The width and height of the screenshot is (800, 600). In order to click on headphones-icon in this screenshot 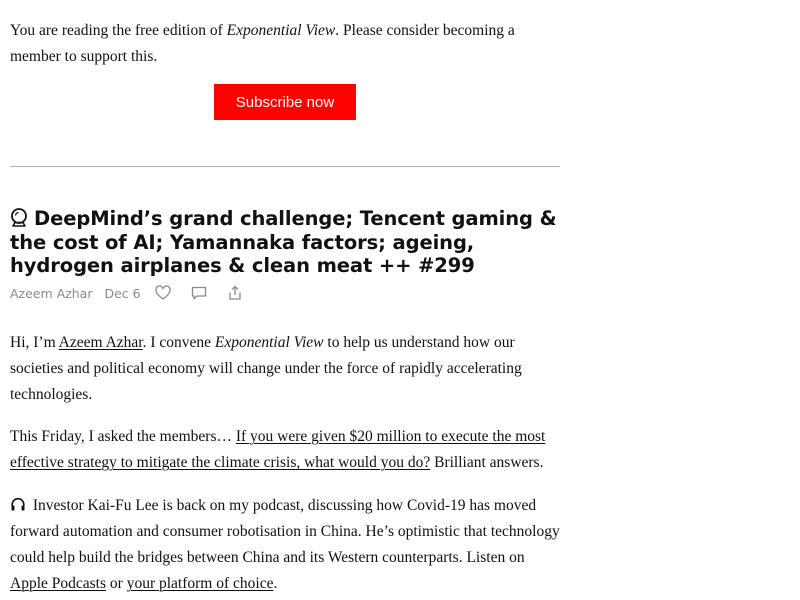, I will do `click(18, 503)`.